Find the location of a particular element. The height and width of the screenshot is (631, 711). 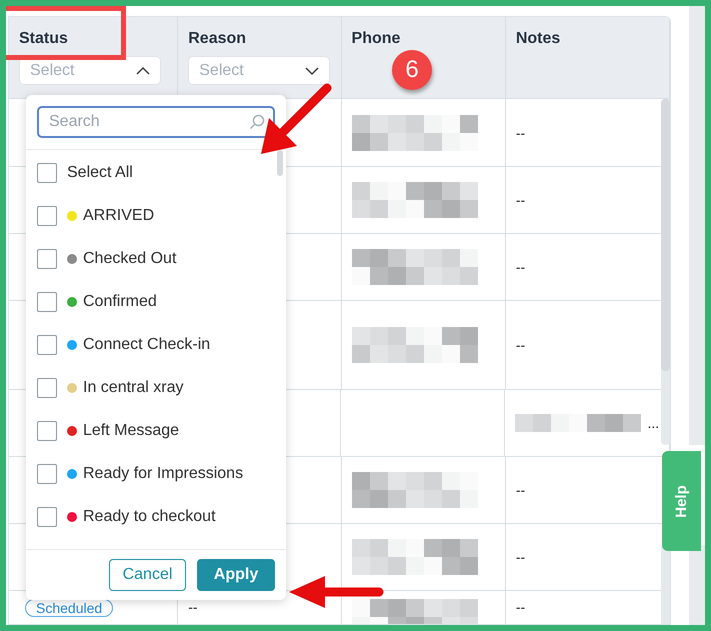

chevron-down-icon is located at coordinates (312, 71).